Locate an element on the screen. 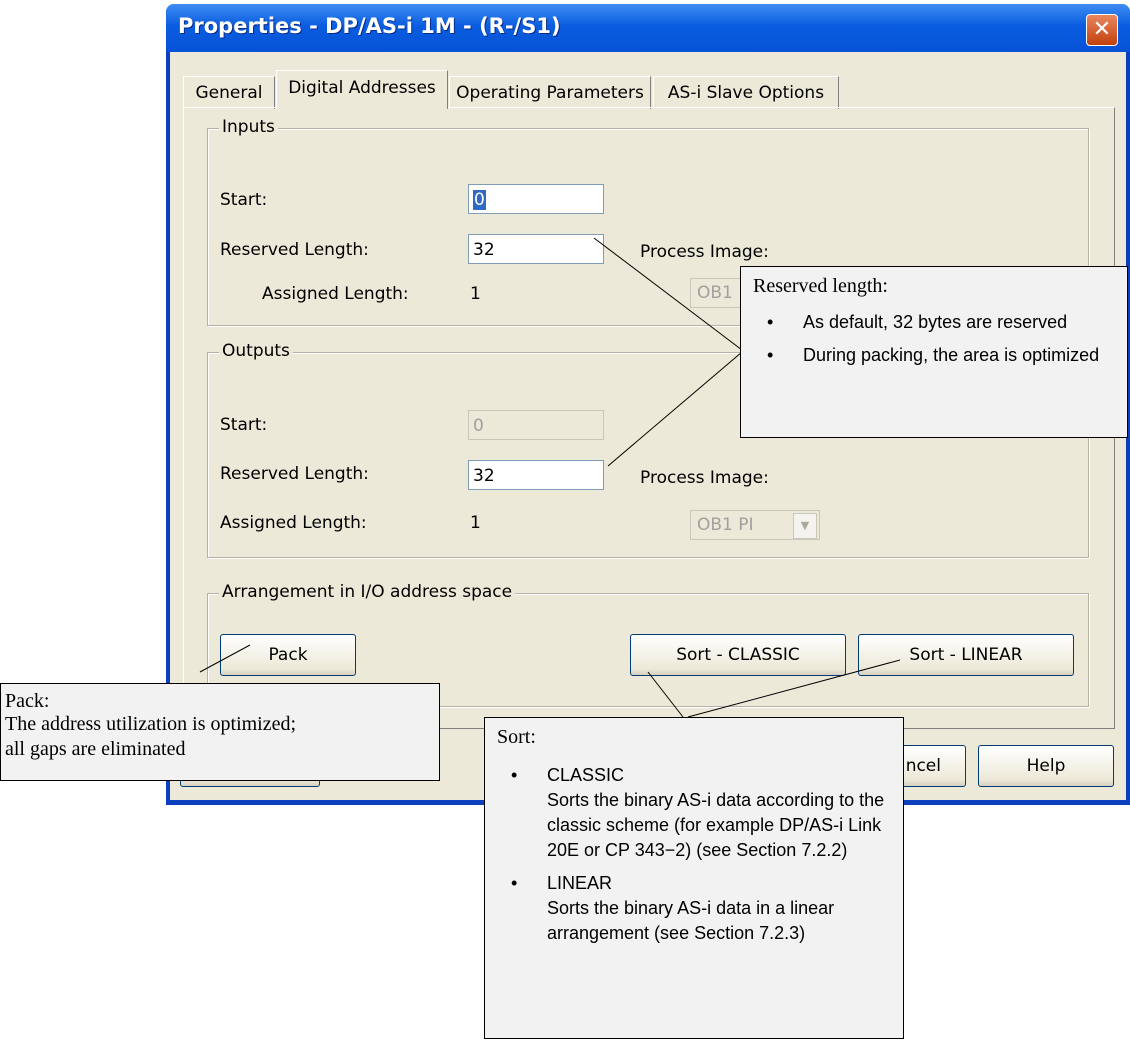 Image resolution: width=1130 pixels, height=1041 pixels. callout-reserved-bullet: • During packing, the area is optimized is located at coordinates (934, 355).